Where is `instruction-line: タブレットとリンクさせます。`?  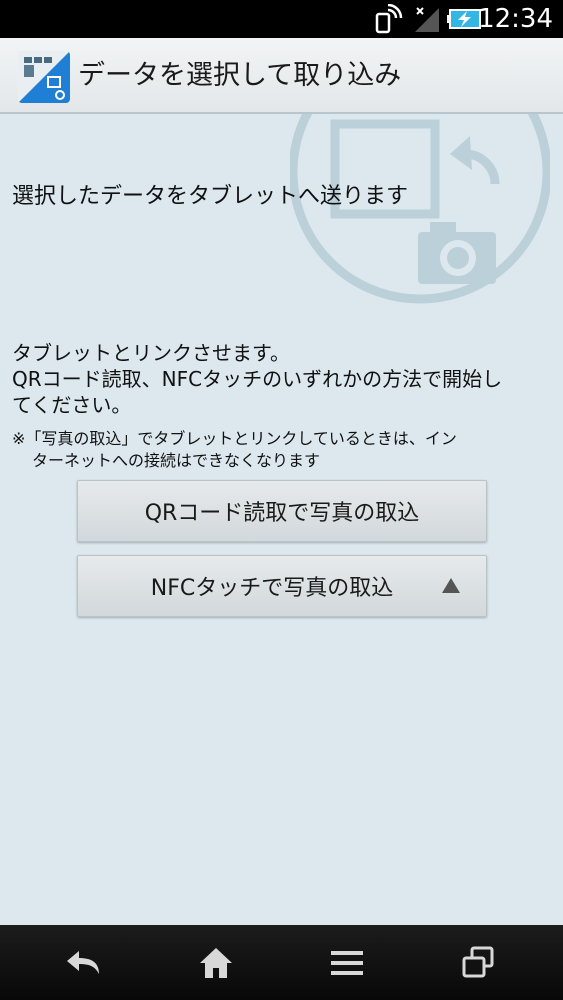
instruction-line: タブレットとリンクさせます。 is located at coordinates (151, 353).